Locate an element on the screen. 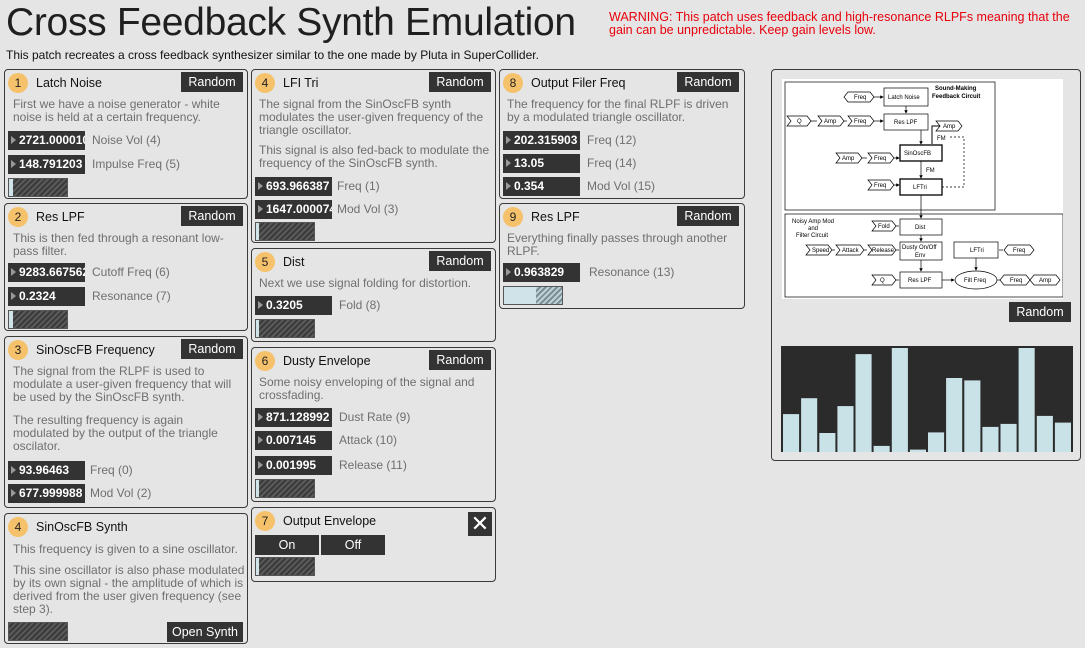  step-badge: 3 is located at coordinates (18, 350).